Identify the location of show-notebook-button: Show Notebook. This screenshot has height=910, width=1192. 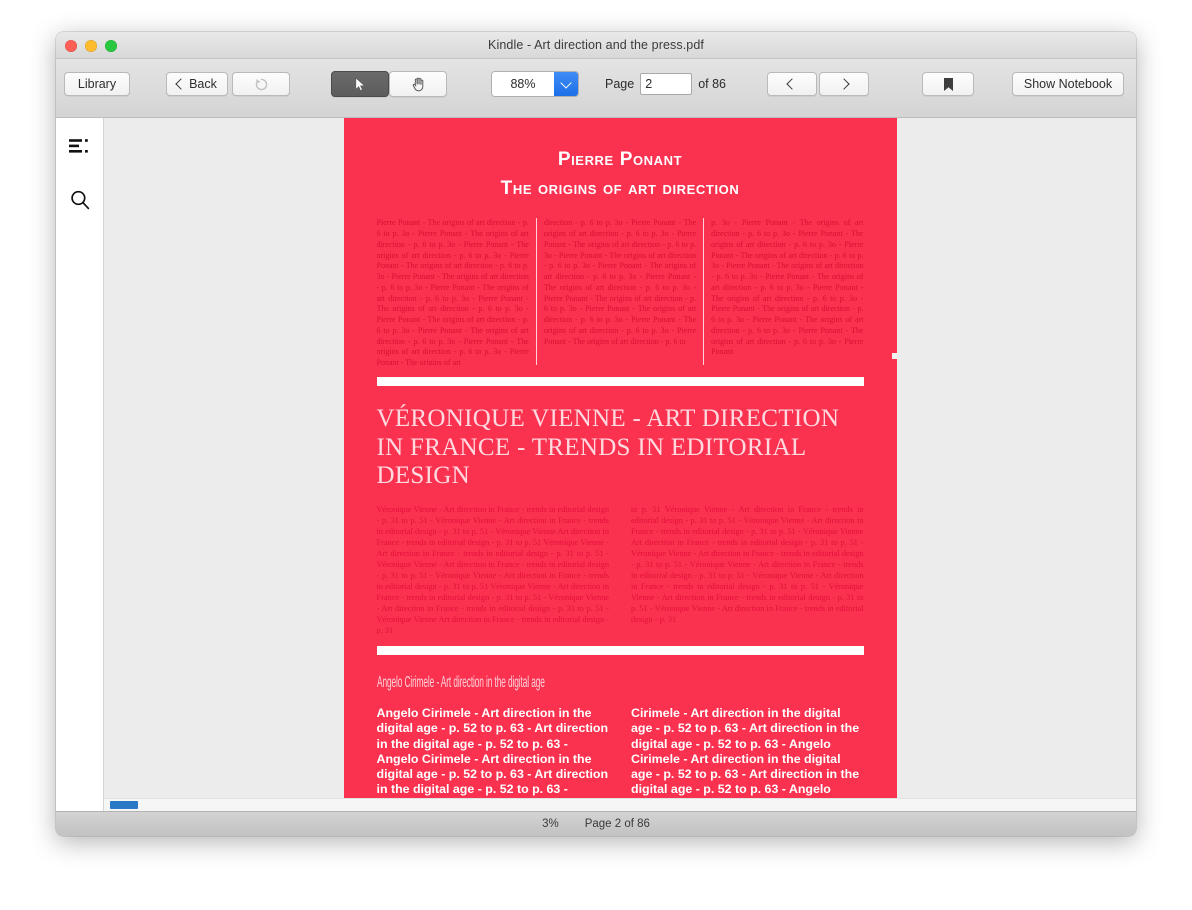
(1068, 84).